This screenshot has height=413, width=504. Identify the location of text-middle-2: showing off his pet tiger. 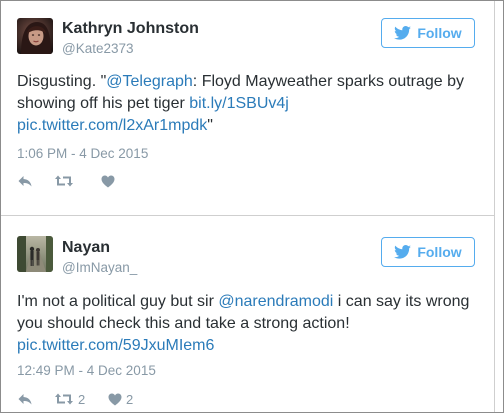
(103, 103).